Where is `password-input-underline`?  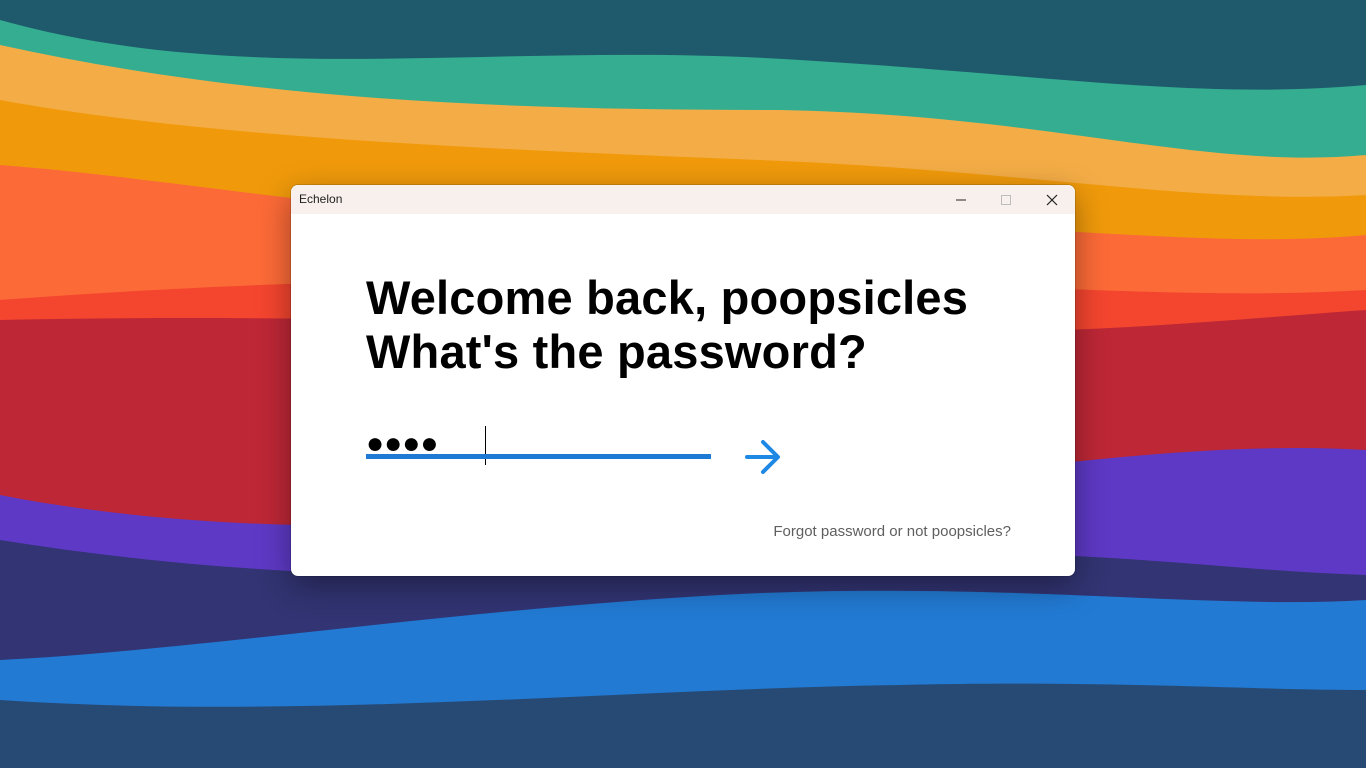
password-input-underline is located at coordinates (538, 456).